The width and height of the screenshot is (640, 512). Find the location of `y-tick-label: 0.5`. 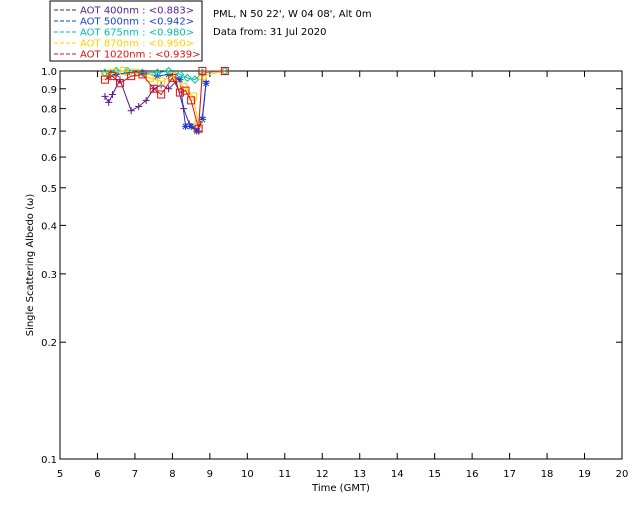

y-tick-label: 0.5 is located at coordinates (49, 189).